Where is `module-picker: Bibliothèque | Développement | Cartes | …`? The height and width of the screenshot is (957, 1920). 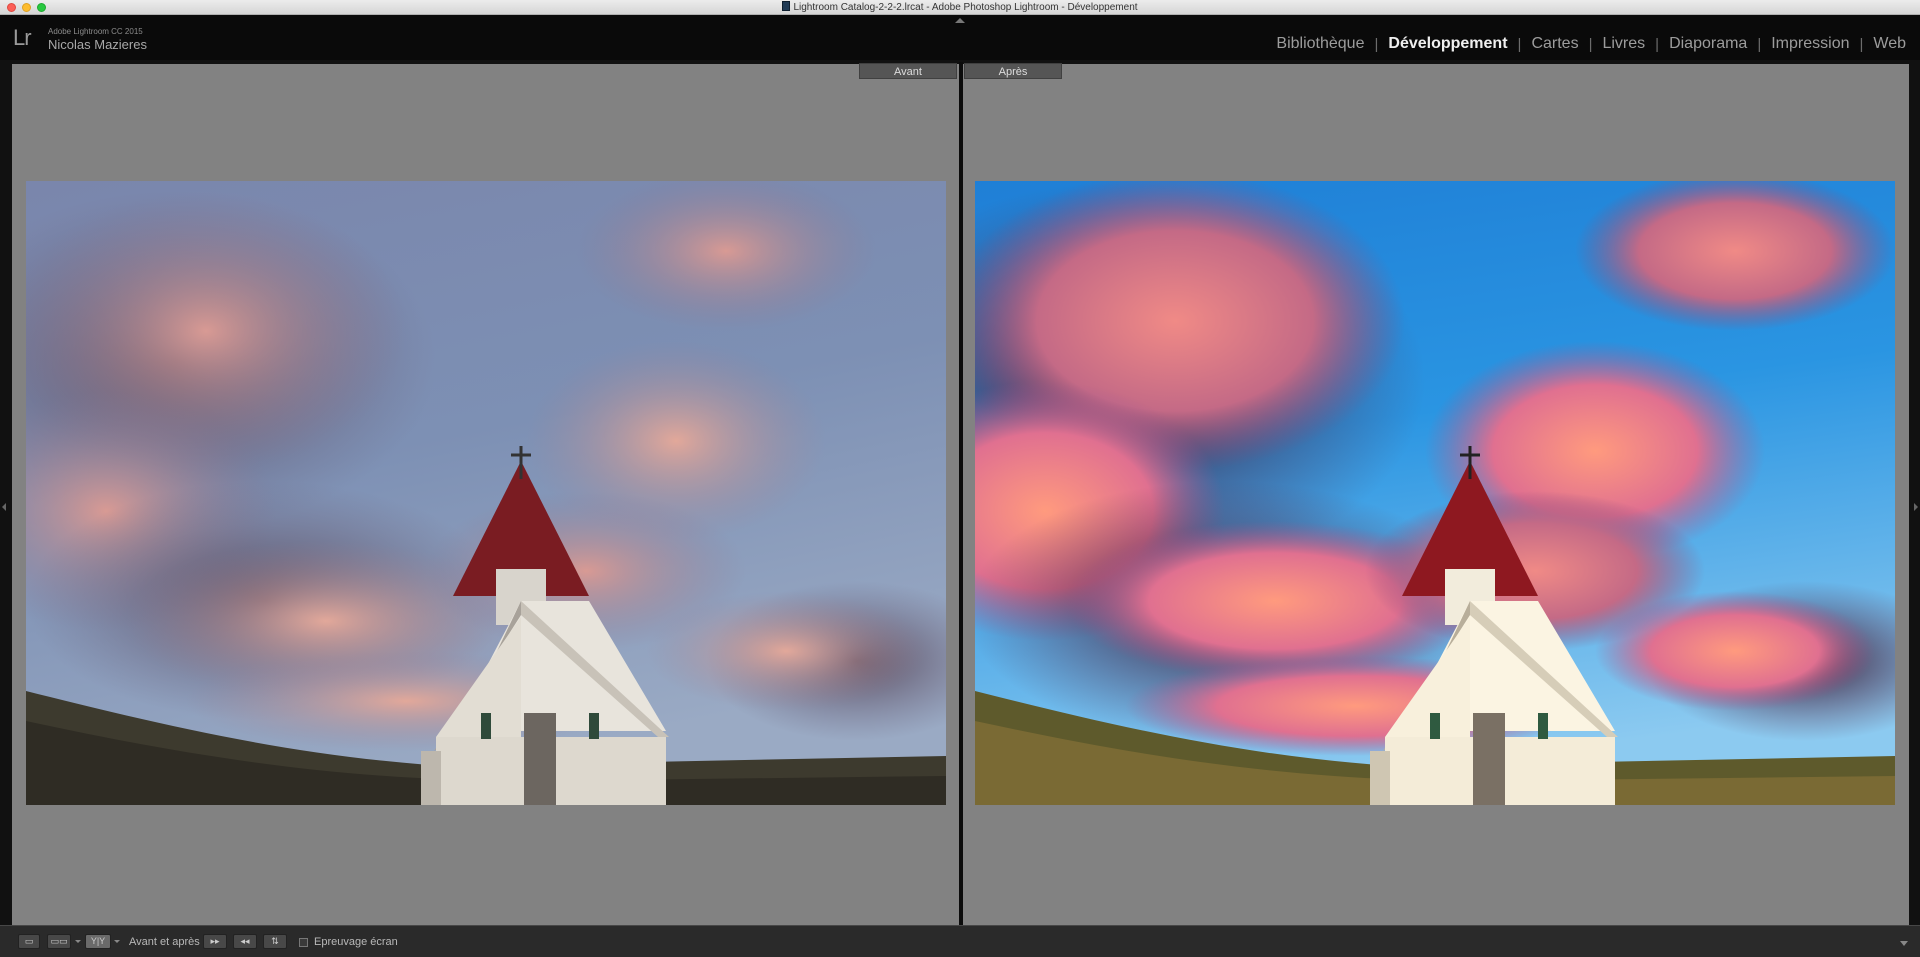
module-picker: Bibliothèque | Développement | Cartes | … is located at coordinates (1591, 44).